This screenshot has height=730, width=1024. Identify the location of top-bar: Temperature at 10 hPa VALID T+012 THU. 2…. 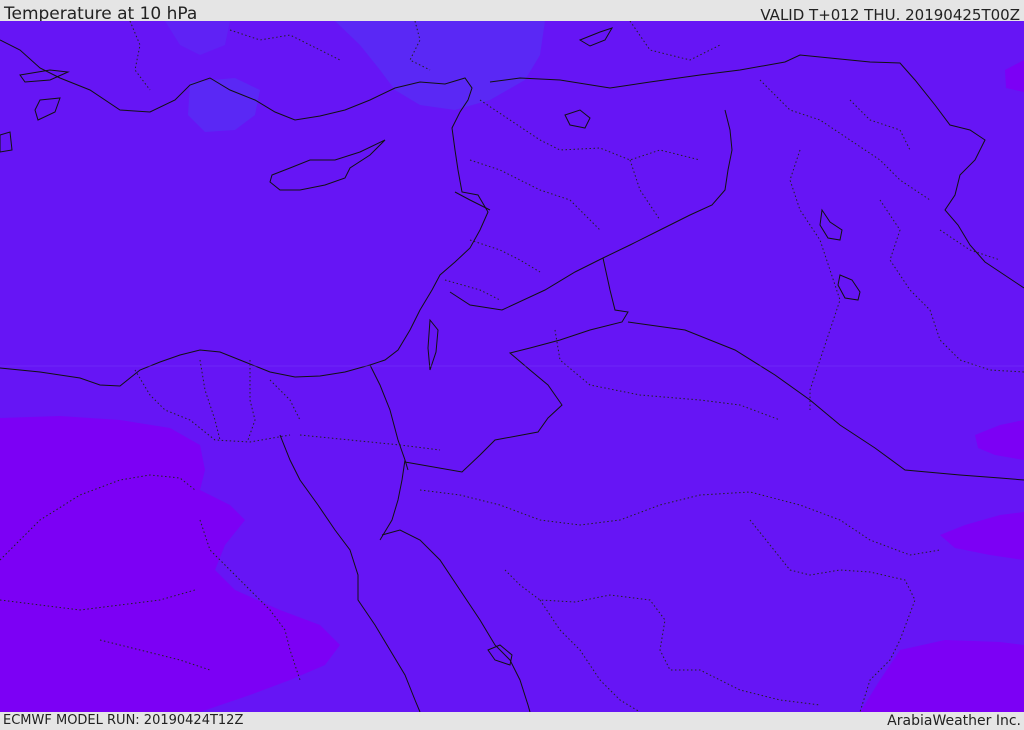
(512, 12).